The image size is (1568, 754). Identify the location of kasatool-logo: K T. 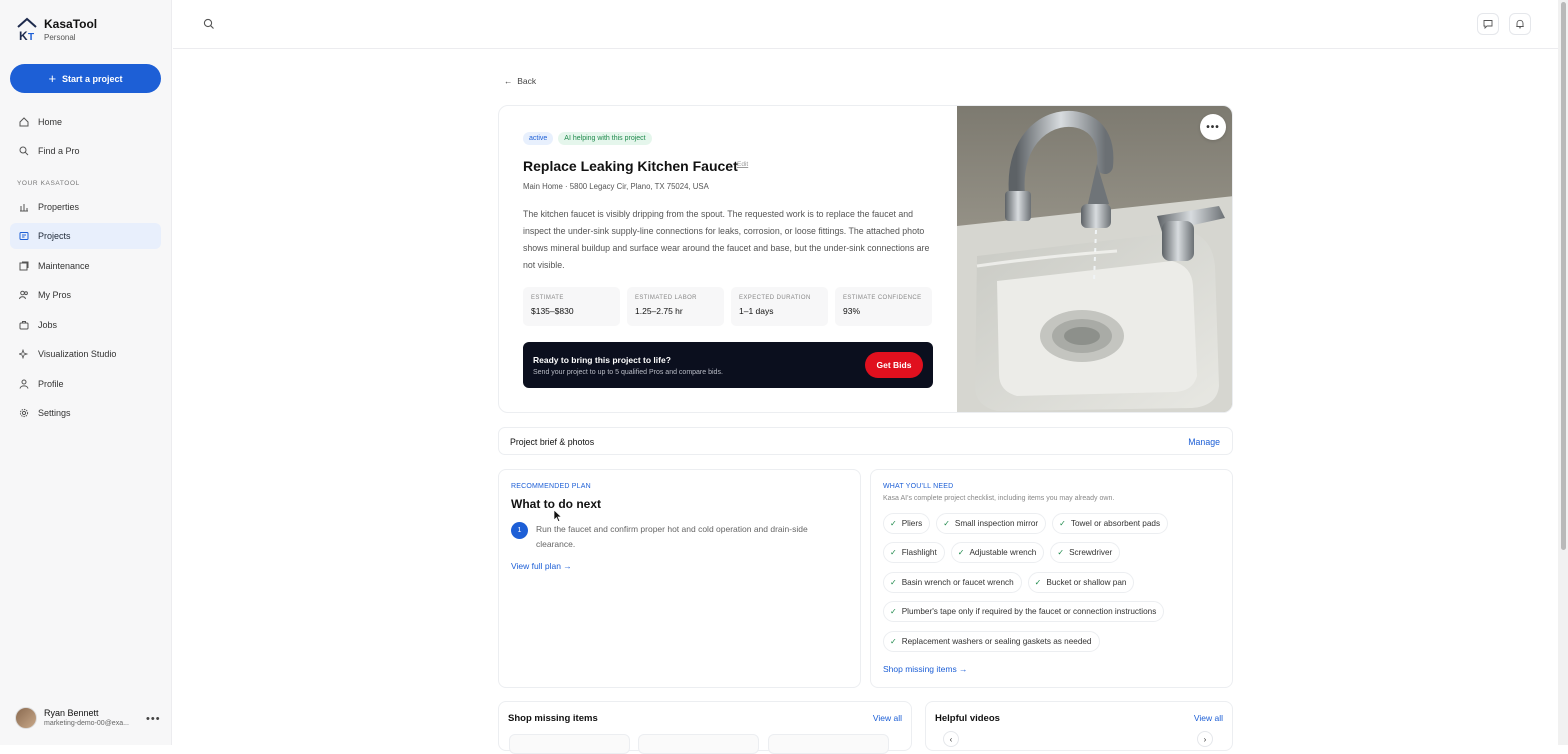
(27, 29).